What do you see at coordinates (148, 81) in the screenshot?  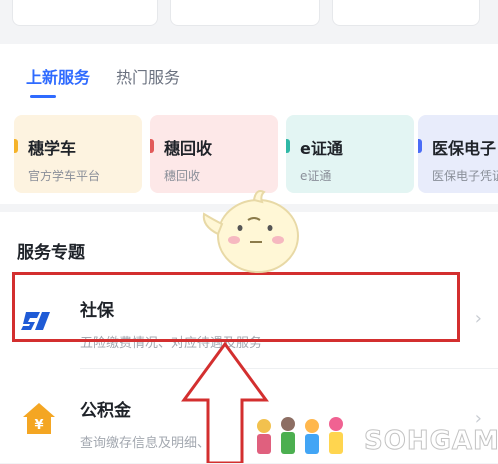 I see `tab-hot-services: 热门服务` at bounding box center [148, 81].